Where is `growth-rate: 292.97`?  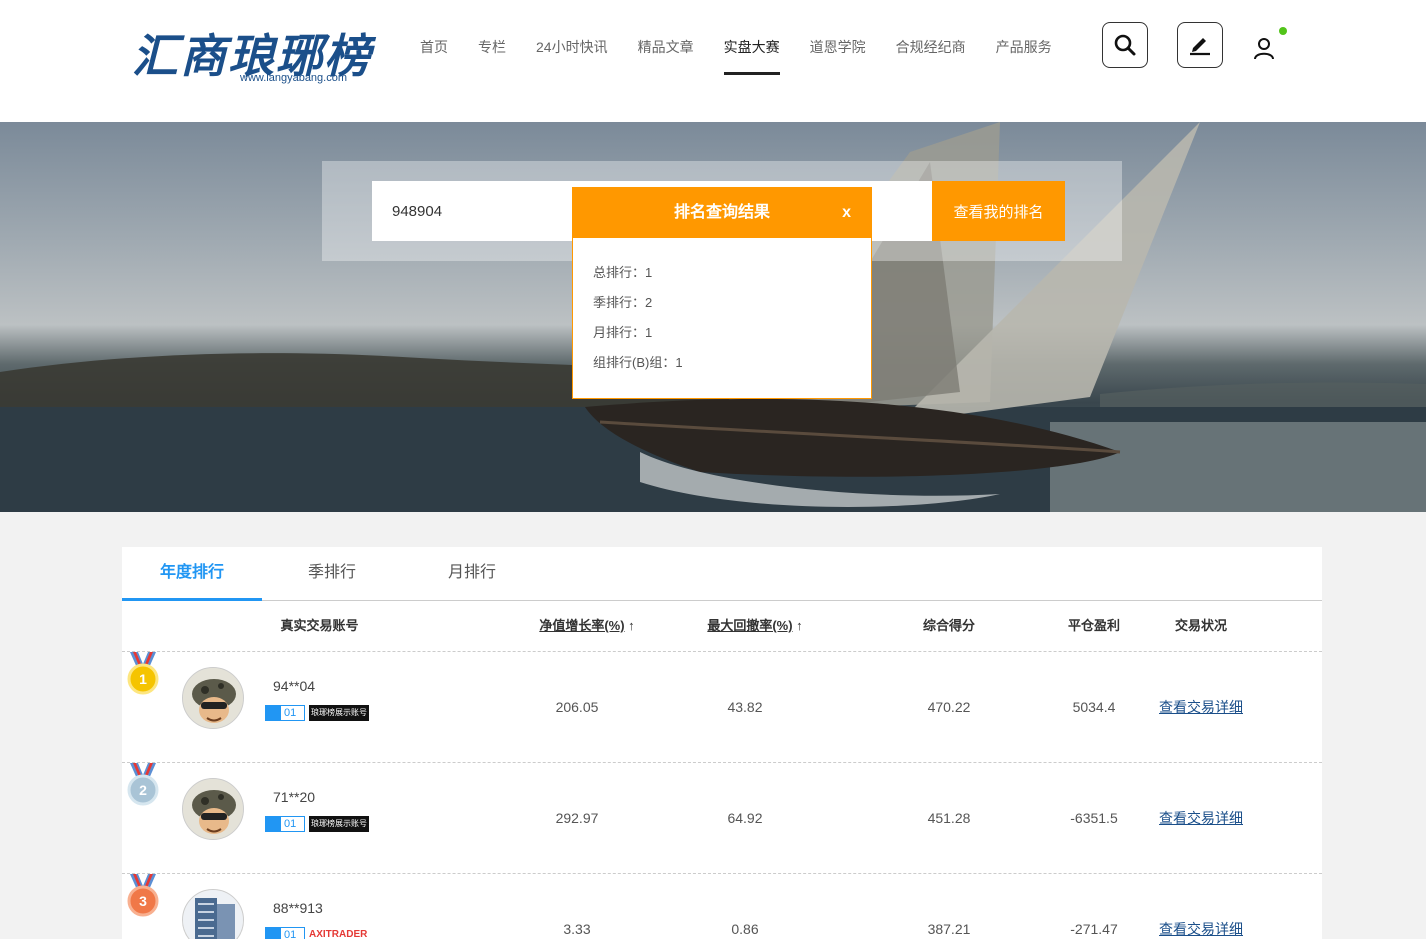 growth-rate: 292.97 is located at coordinates (577, 818).